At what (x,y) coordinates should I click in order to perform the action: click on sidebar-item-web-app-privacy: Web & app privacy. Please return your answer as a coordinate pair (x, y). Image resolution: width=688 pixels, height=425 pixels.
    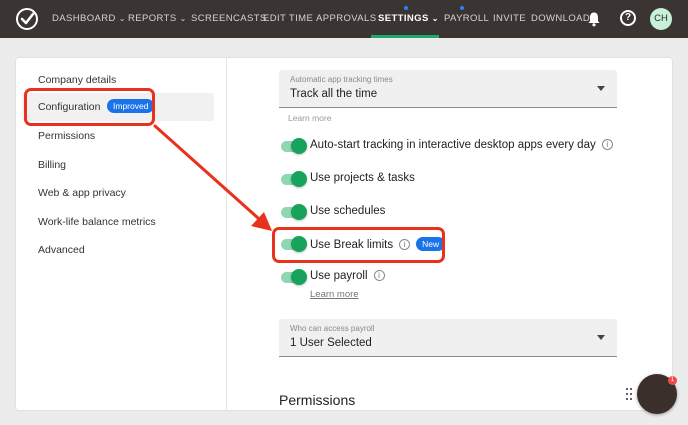
    Looking at the image, I should click on (82, 193).